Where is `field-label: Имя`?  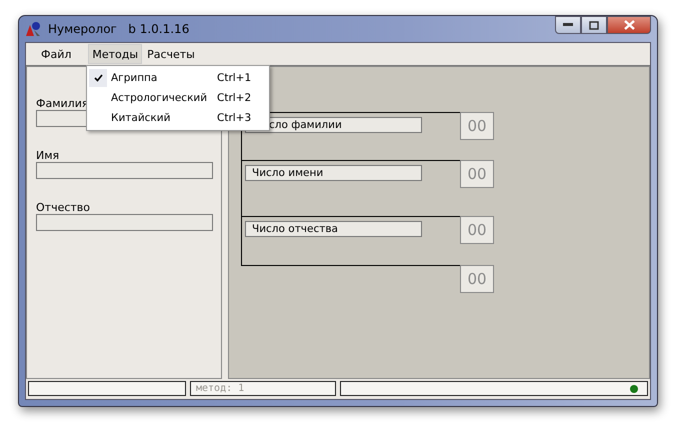
field-label: Имя is located at coordinates (48, 155).